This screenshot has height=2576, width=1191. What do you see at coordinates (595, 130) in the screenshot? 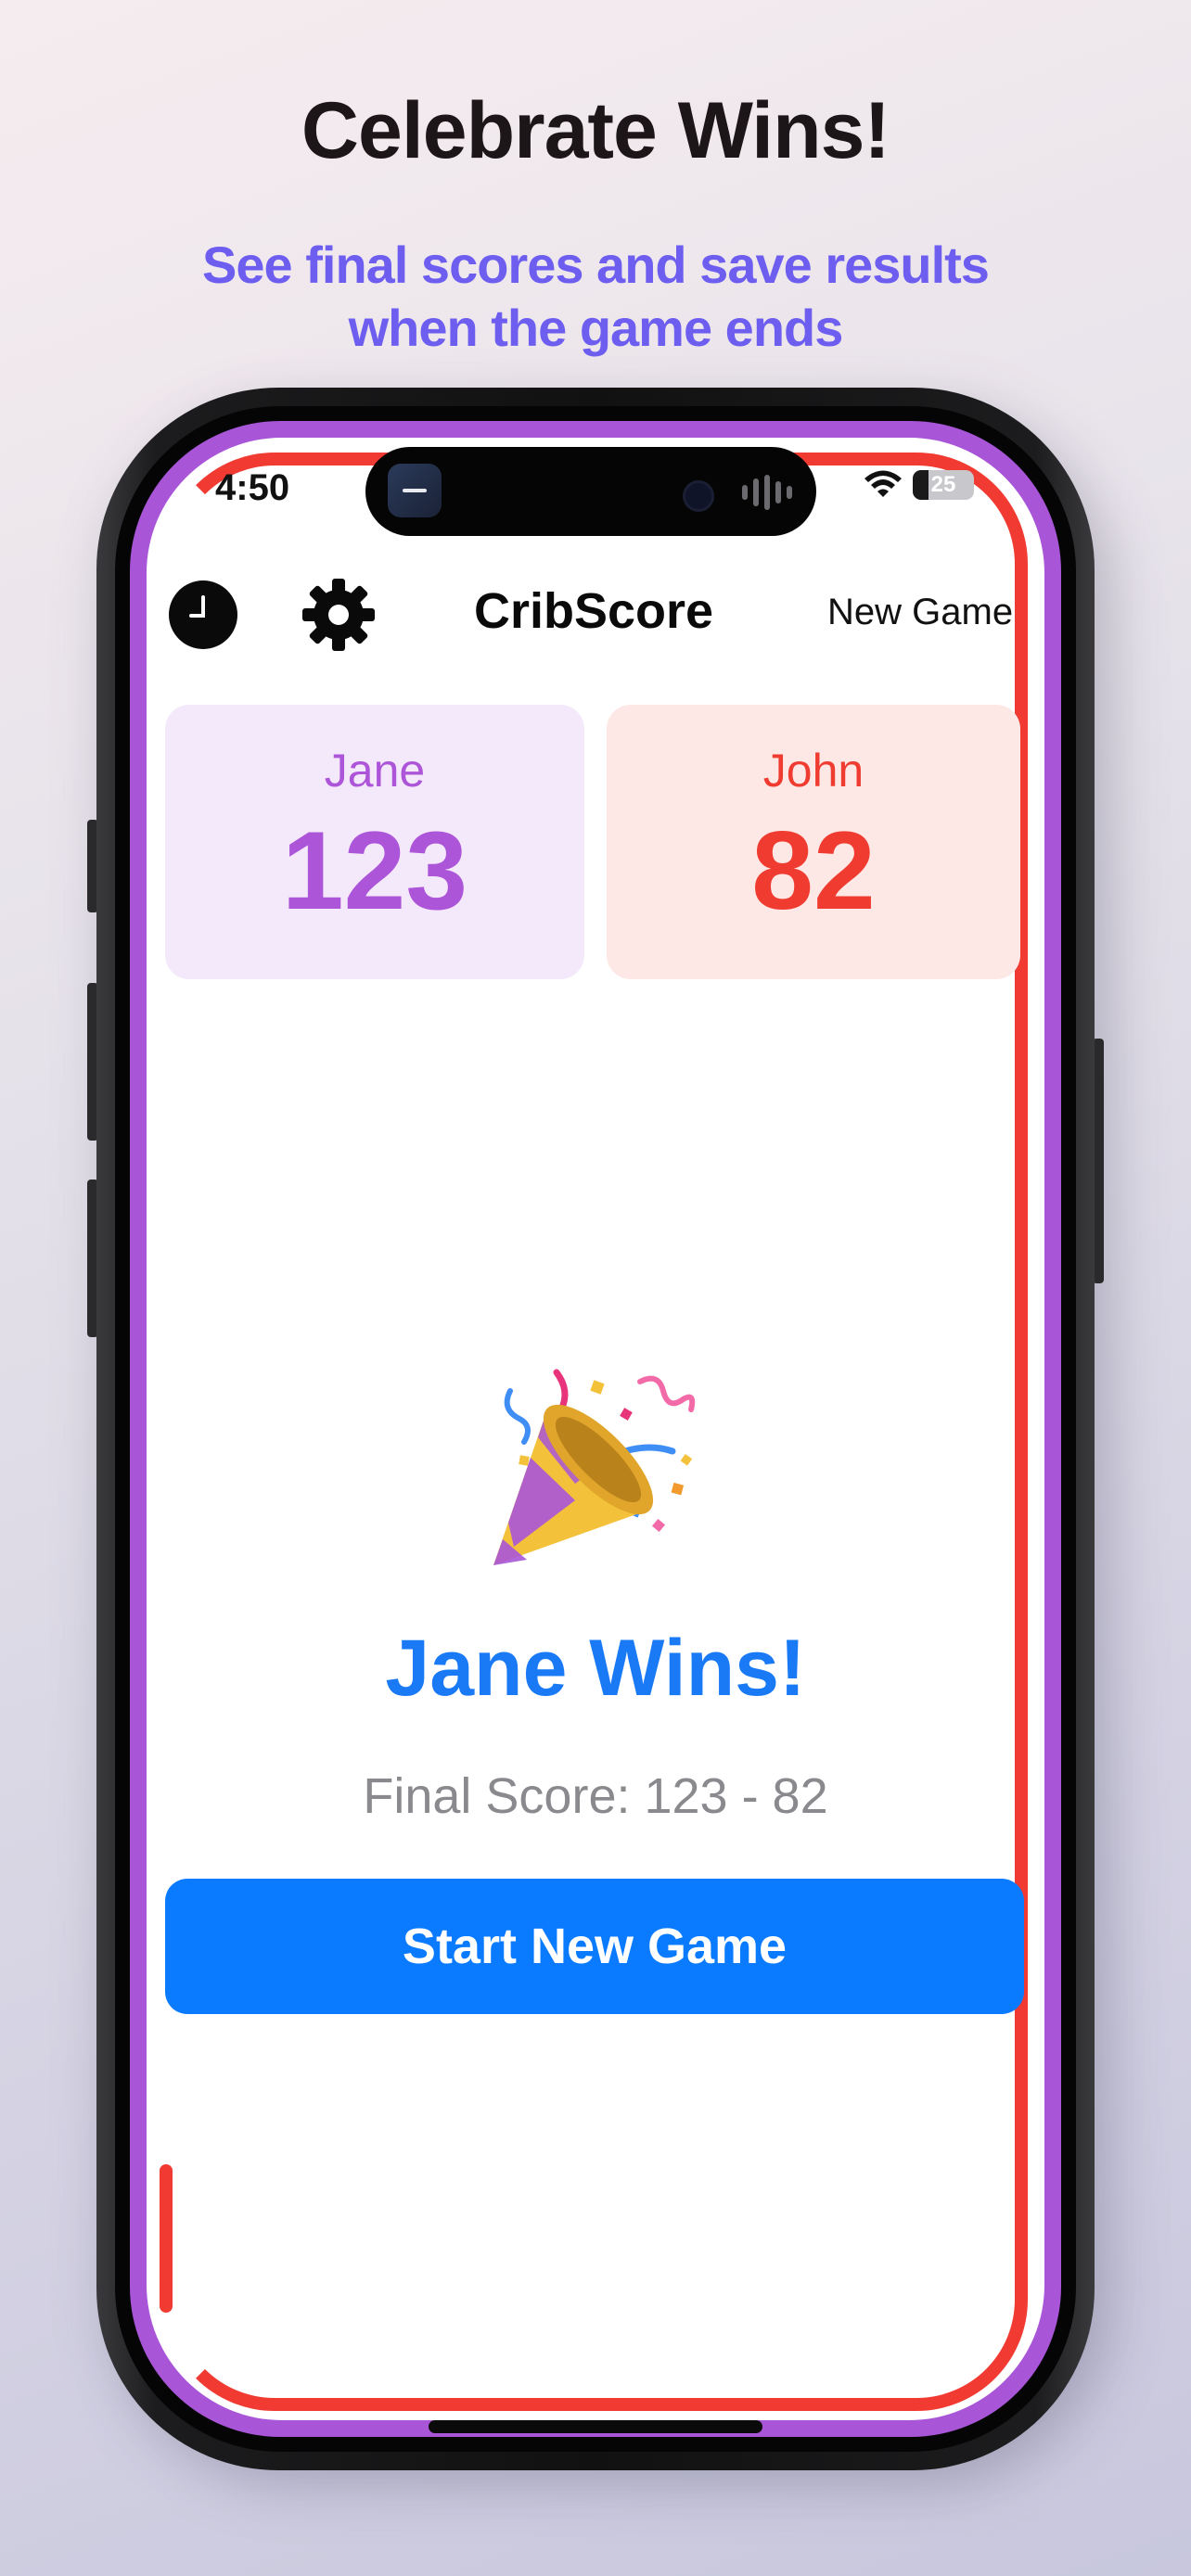
I see `promo-title: Celebrate Wins!` at bounding box center [595, 130].